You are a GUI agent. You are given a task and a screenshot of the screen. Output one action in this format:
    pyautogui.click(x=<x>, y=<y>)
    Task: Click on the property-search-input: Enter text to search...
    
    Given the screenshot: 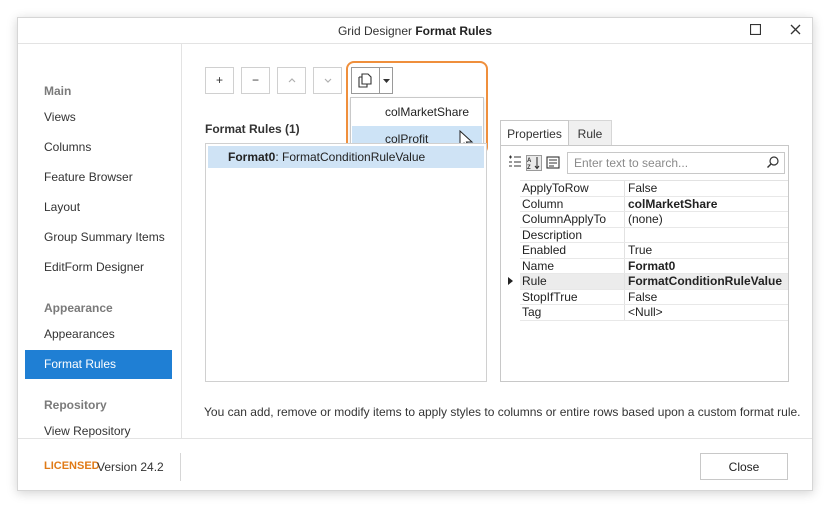 What is the action you would take?
    pyautogui.click(x=676, y=163)
    